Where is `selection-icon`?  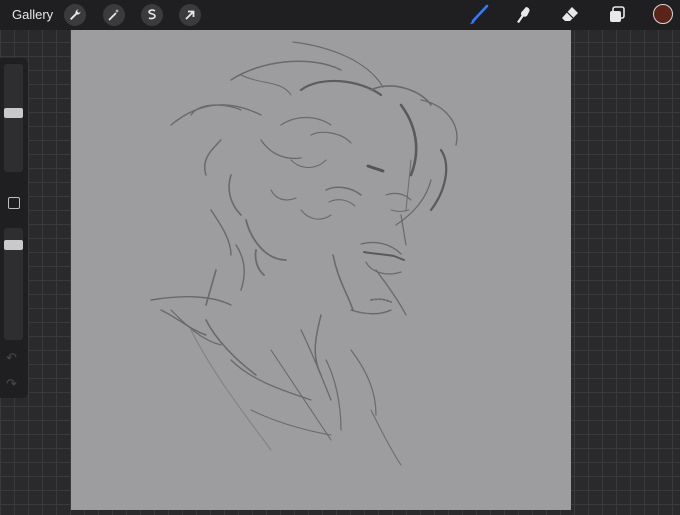 selection-icon is located at coordinates (152, 14).